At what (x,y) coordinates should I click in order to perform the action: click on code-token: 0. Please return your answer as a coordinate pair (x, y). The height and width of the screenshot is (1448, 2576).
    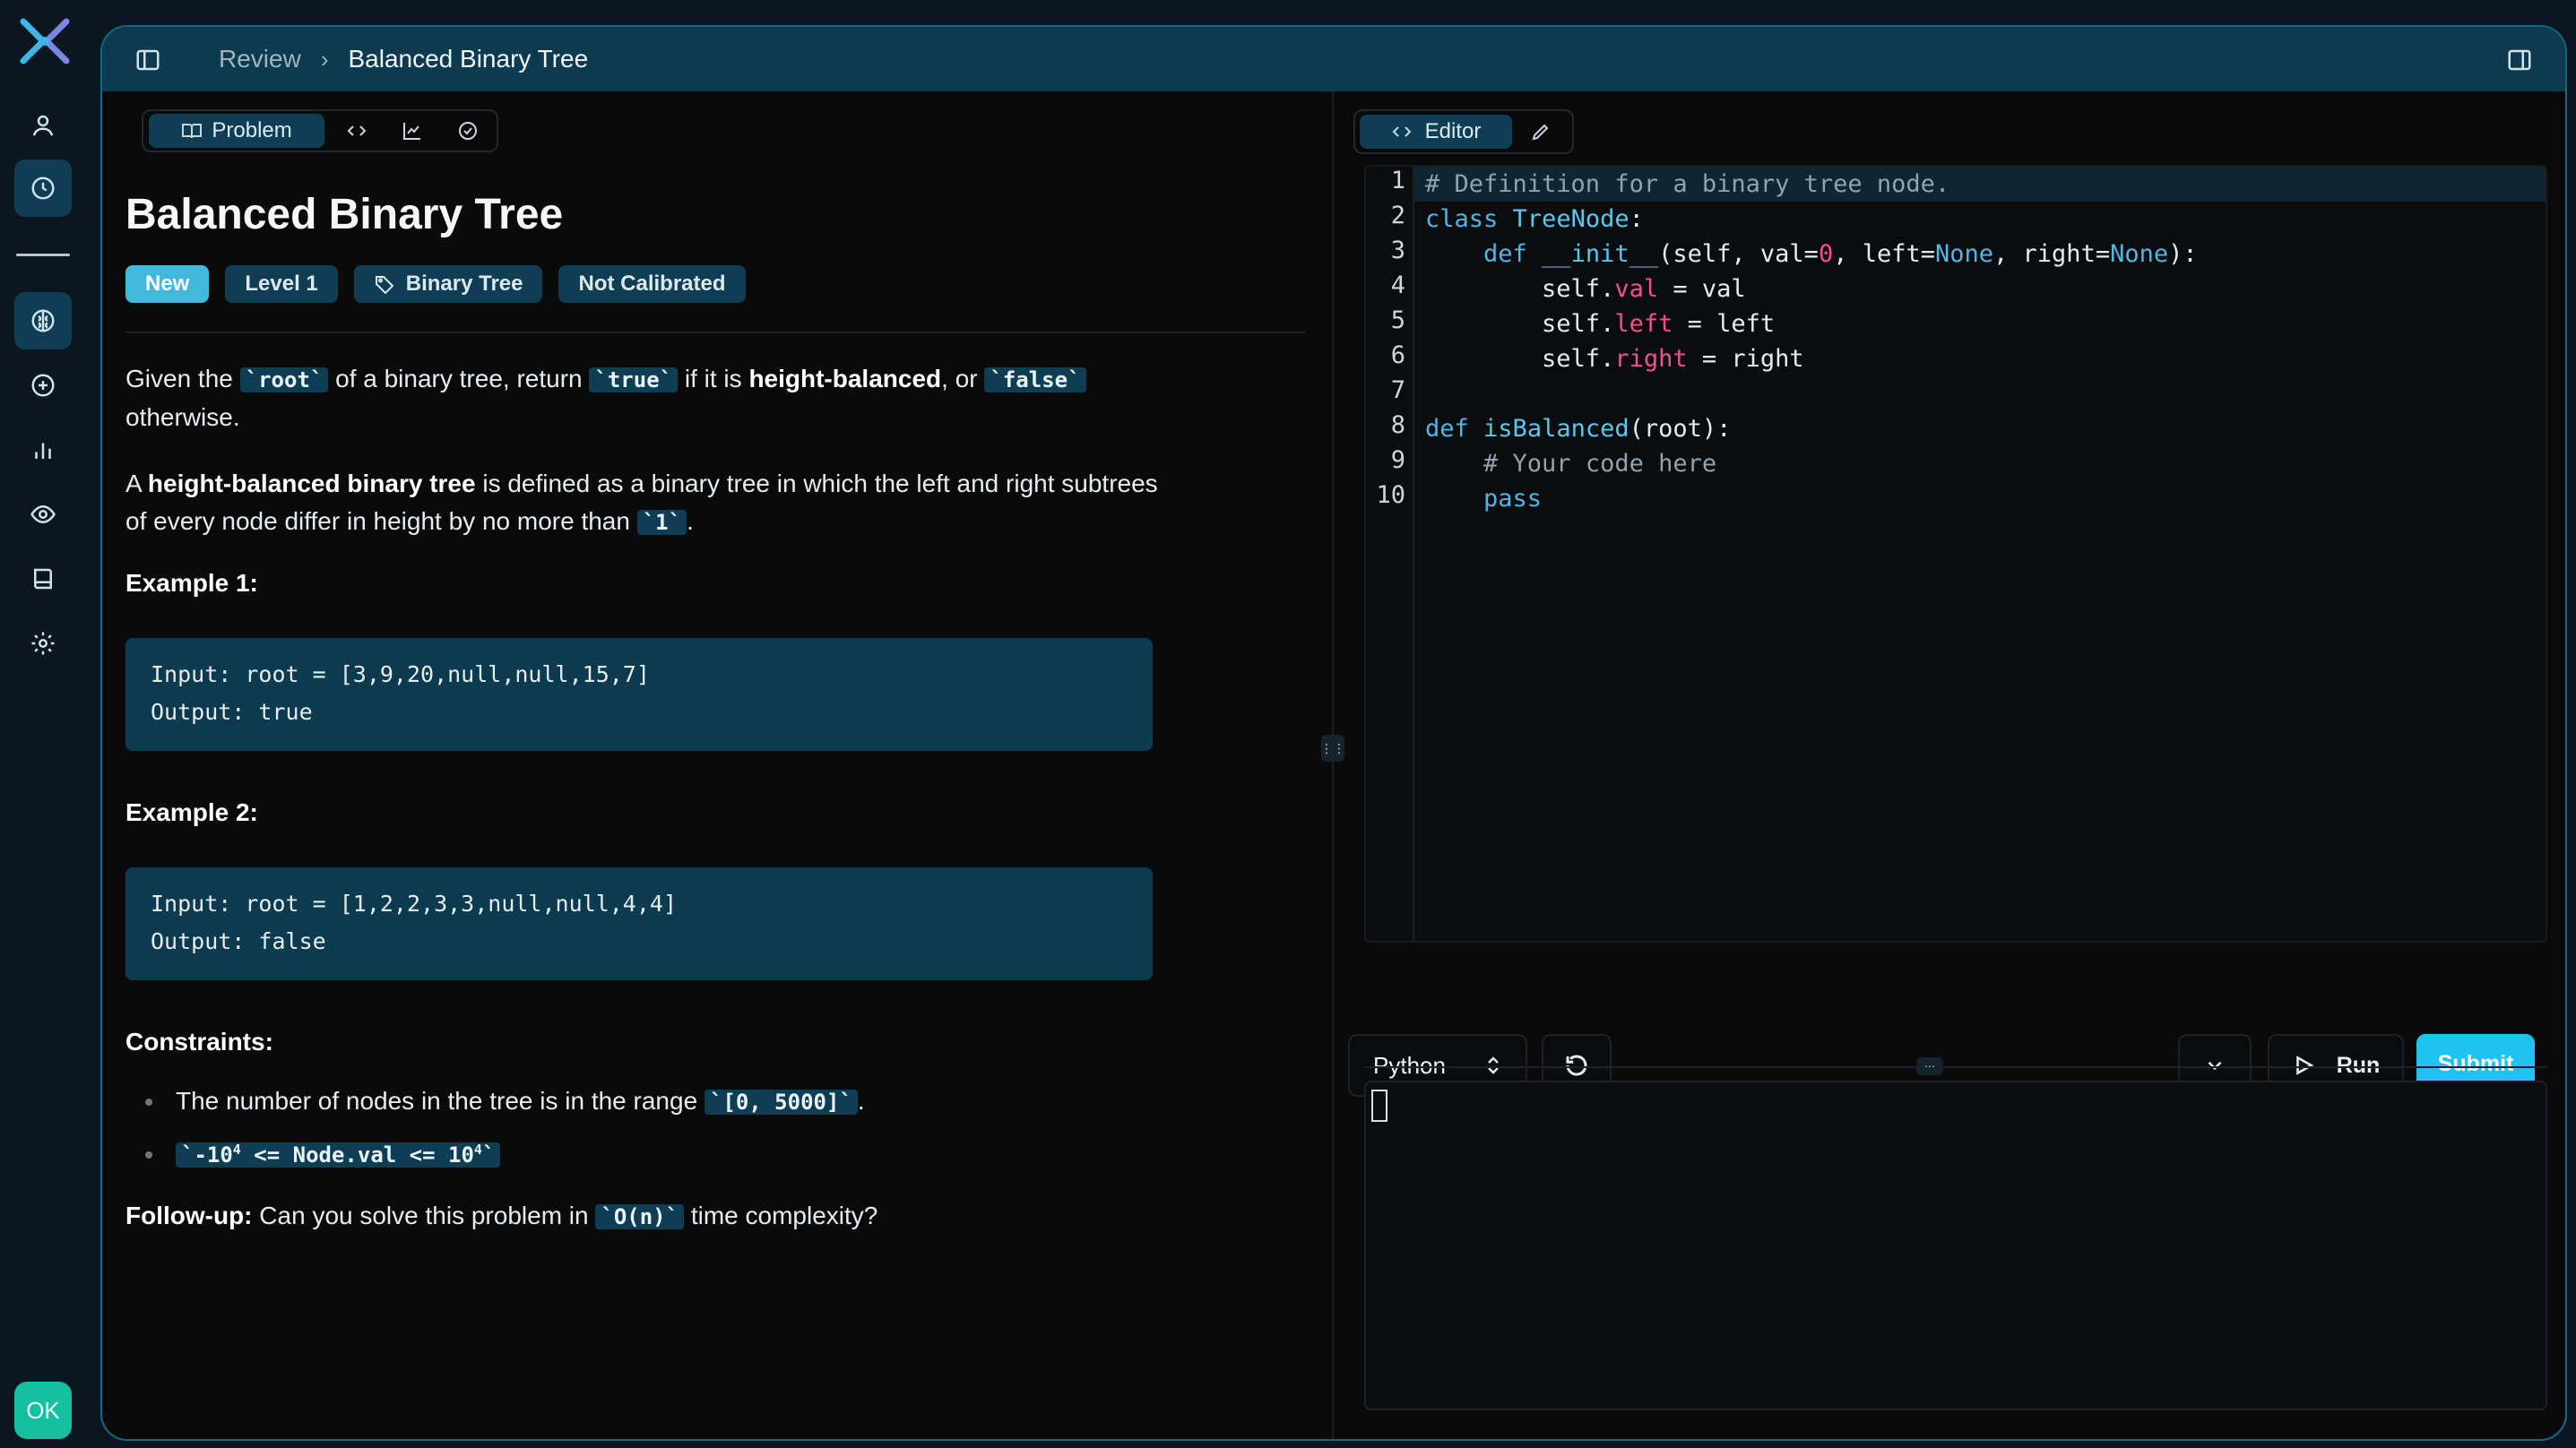
    Looking at the image, I should click on (1826, 254).